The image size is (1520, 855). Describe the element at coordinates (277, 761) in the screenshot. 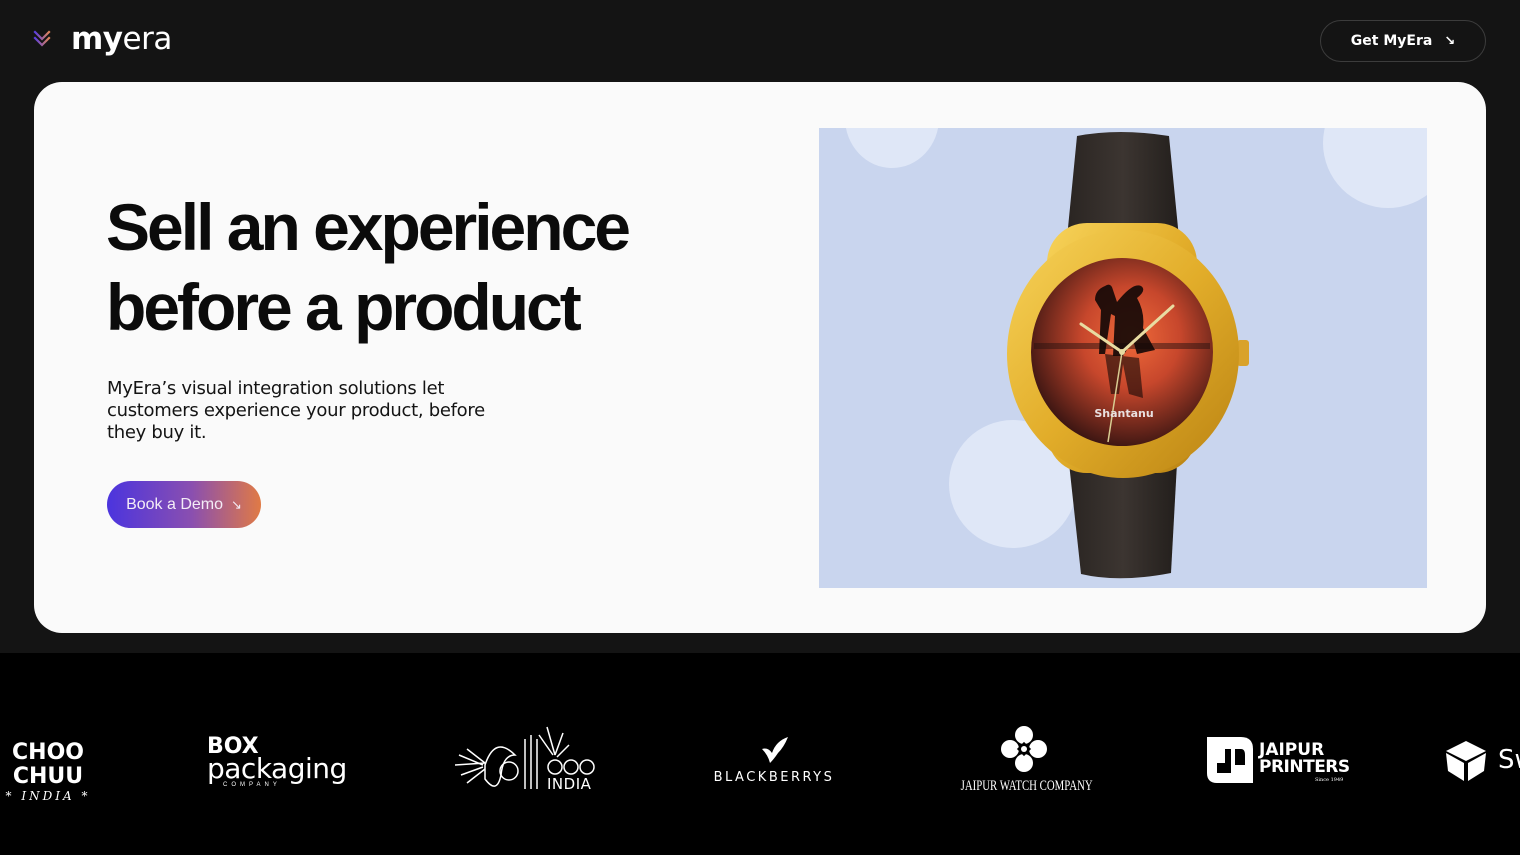

I see `brand-logo-box-packaging: BOX packaging COMPANY` at that location.